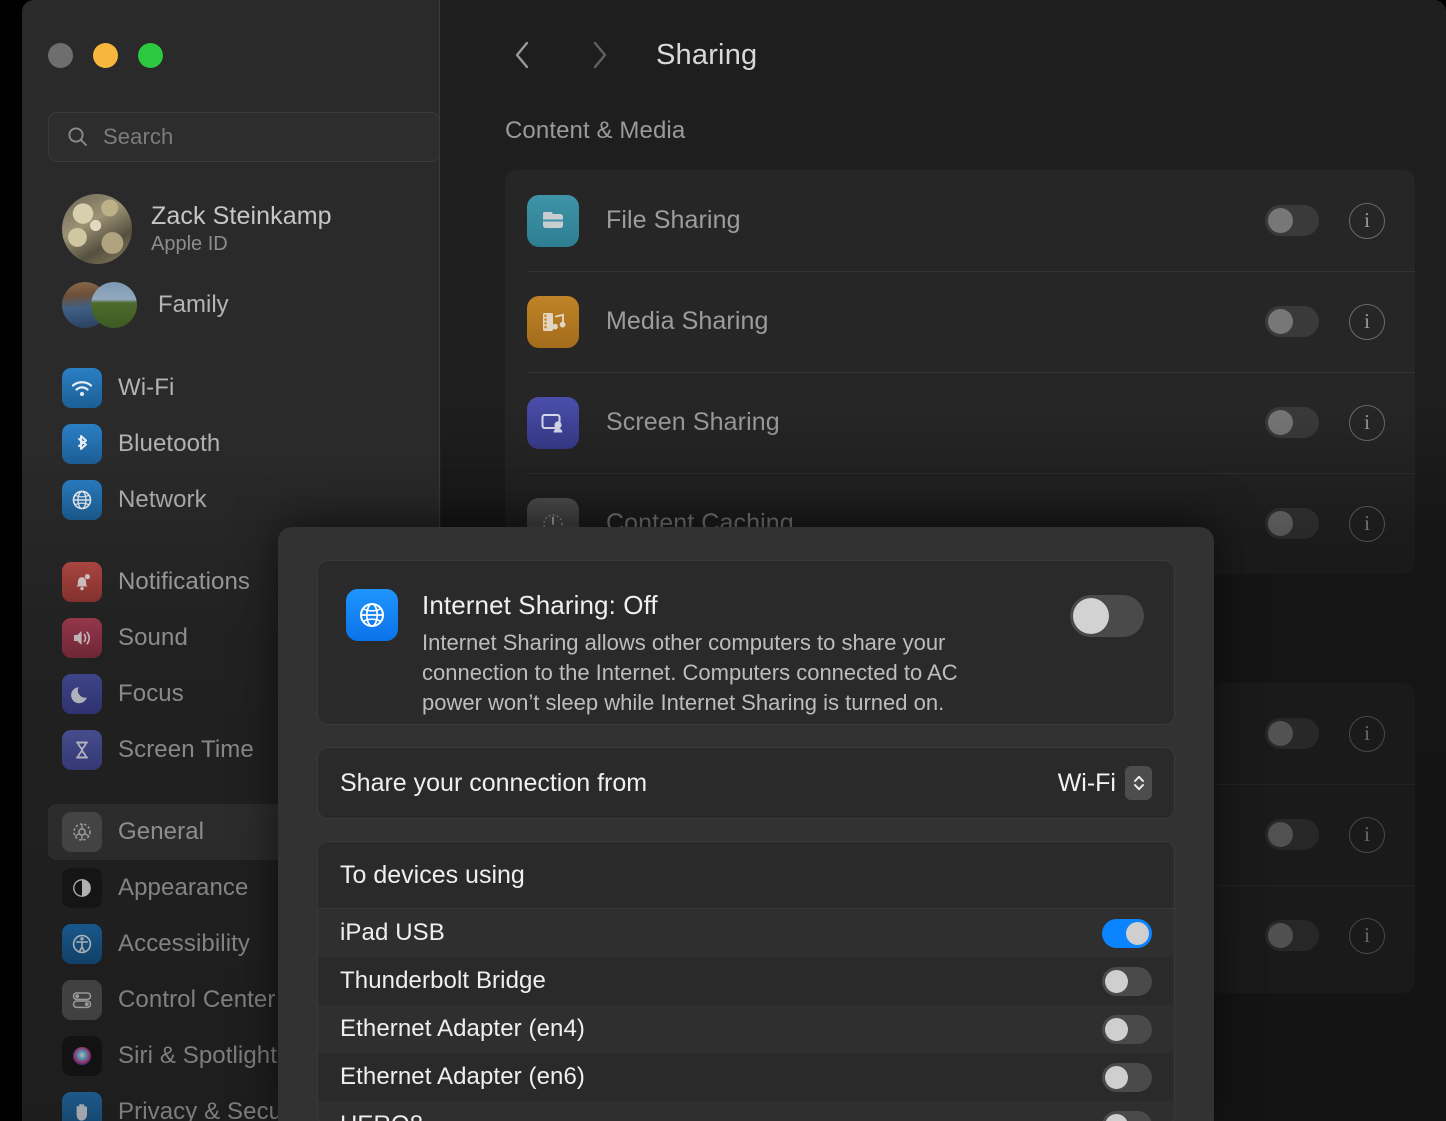  What do you see at coordinates (1138, 783) in the screenshot?
I see `chevron-up-down-icon` at bounding box center [1138, 783].